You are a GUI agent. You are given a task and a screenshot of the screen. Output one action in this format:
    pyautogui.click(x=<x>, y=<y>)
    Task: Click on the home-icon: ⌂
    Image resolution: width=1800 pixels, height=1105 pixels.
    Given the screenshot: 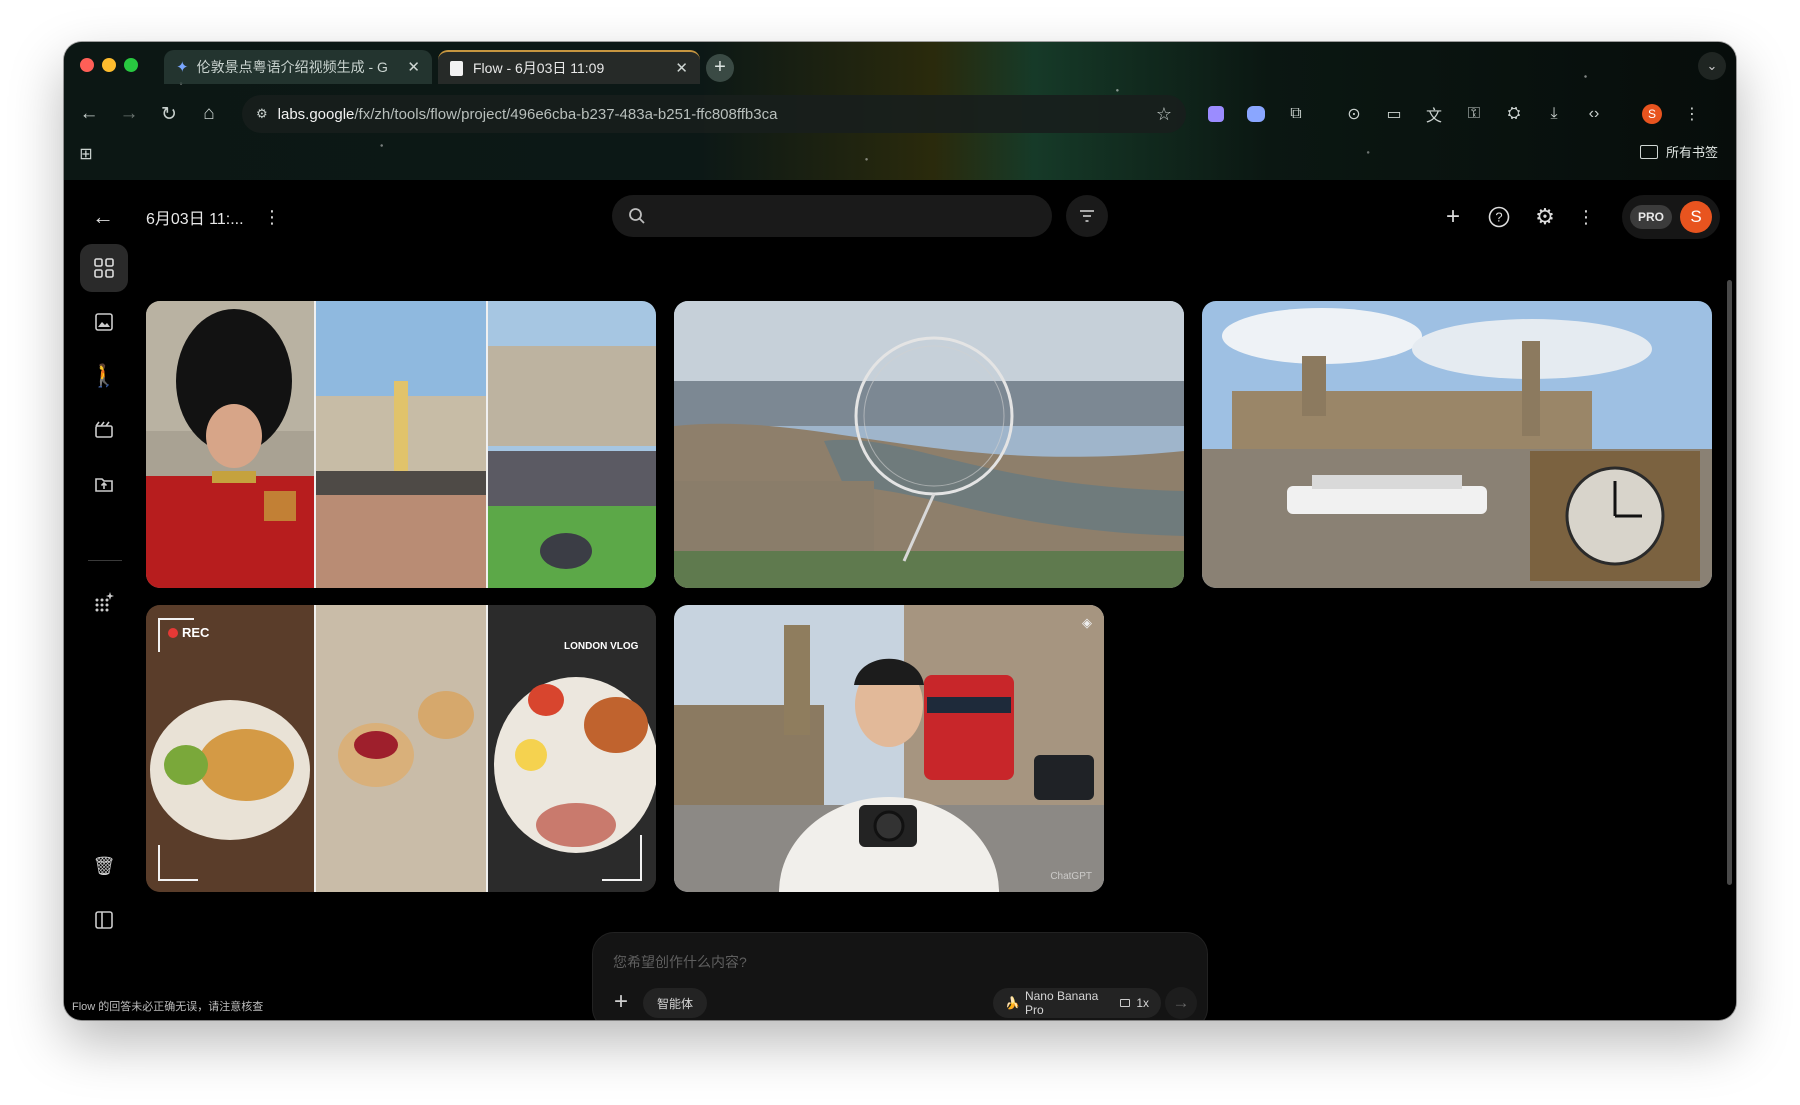 What is the action you would take?
    pyautogui.click(x=209, y=114)
    